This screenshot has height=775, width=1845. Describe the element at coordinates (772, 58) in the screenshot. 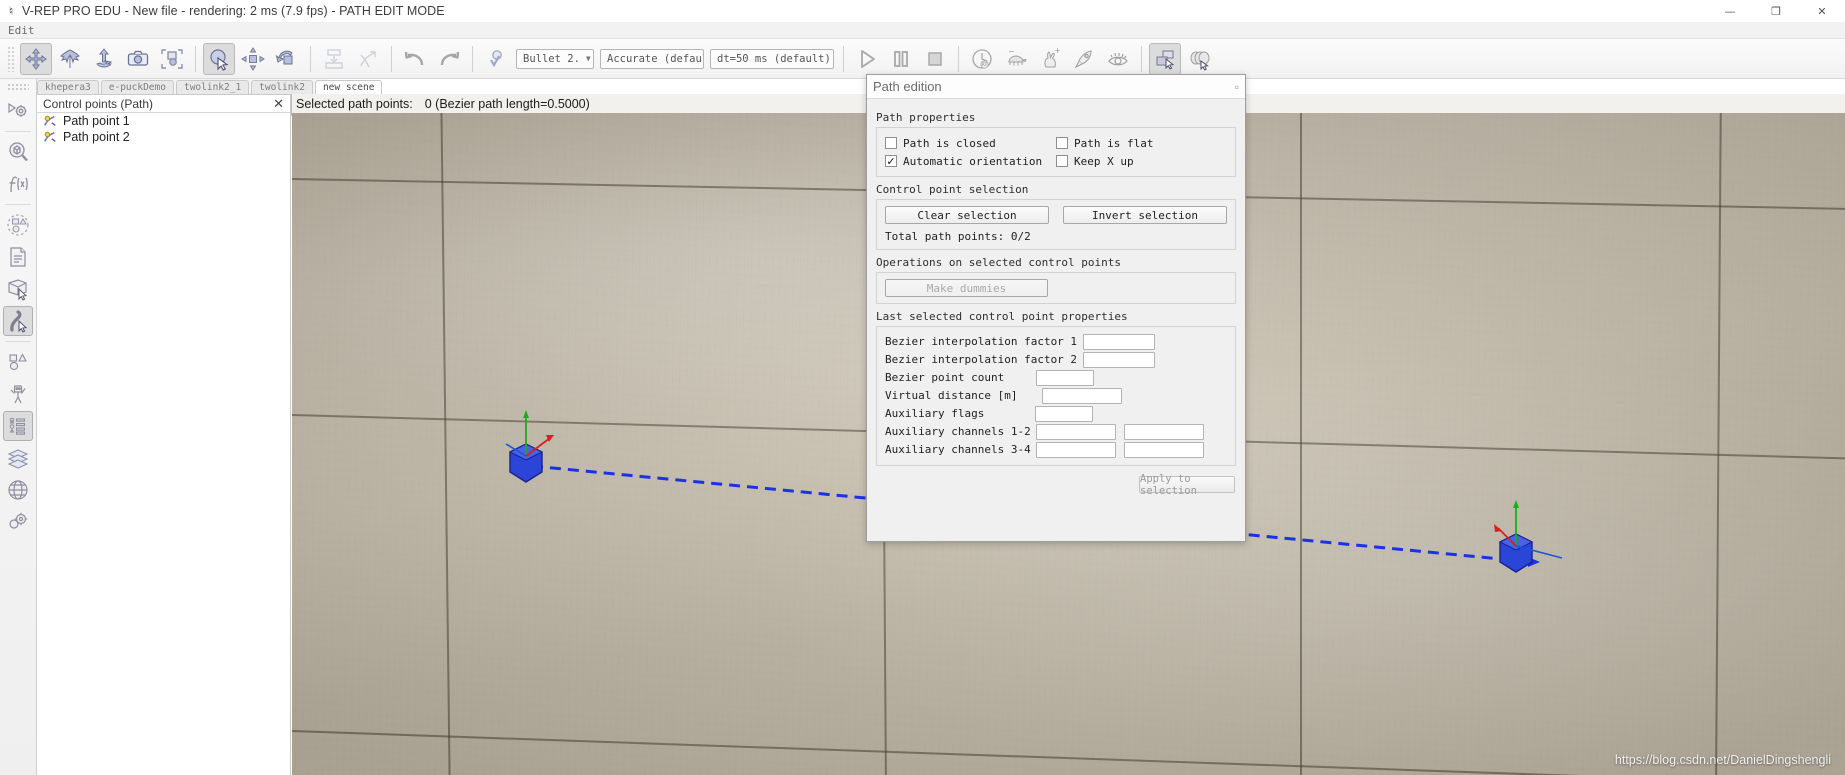

I see `timestep-select: dt=50 ms (default) ▼` at that location.